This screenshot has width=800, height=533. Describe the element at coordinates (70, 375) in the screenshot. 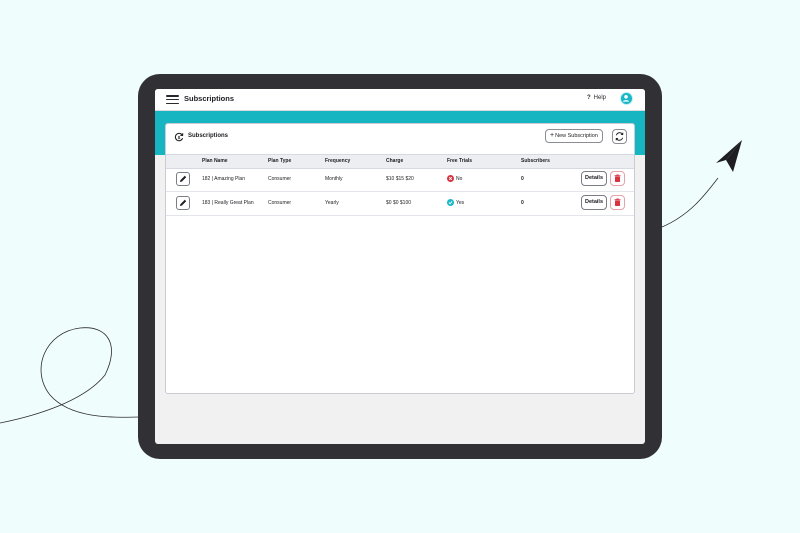

I see `decorative-loop-line` at that location.